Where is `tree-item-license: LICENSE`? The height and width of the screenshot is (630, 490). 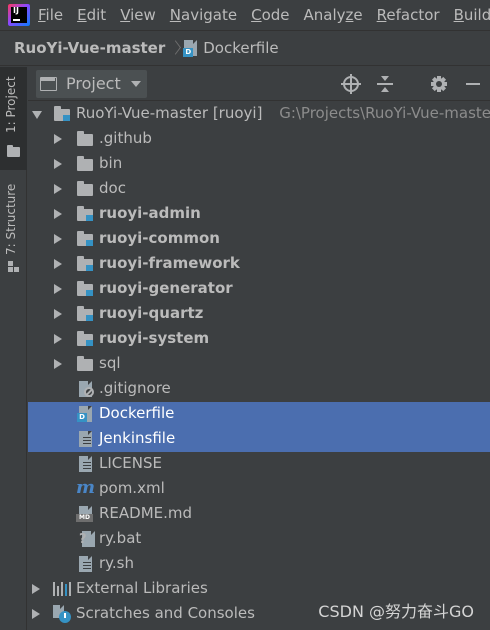
tree-item-license: LICENSE is located at coordinates (259, 464).